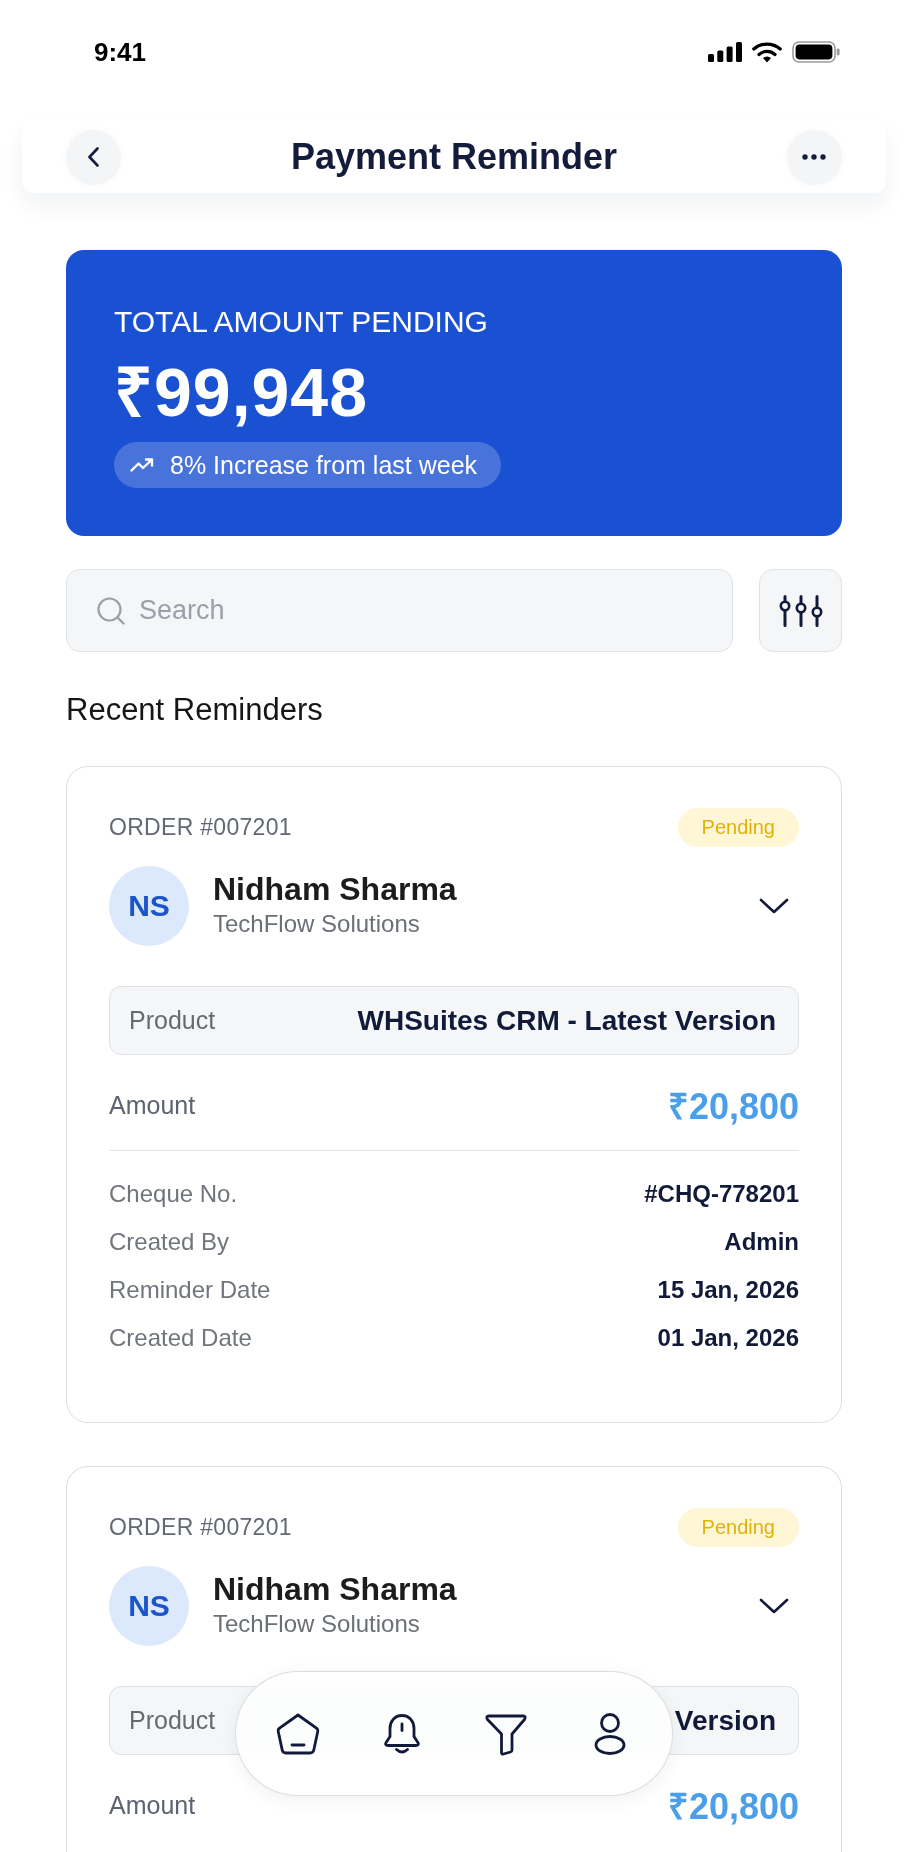  What do you see at coordinates (816, 52) in the screenshot?
I see `battery-icon` at bounding box center [816, 52].